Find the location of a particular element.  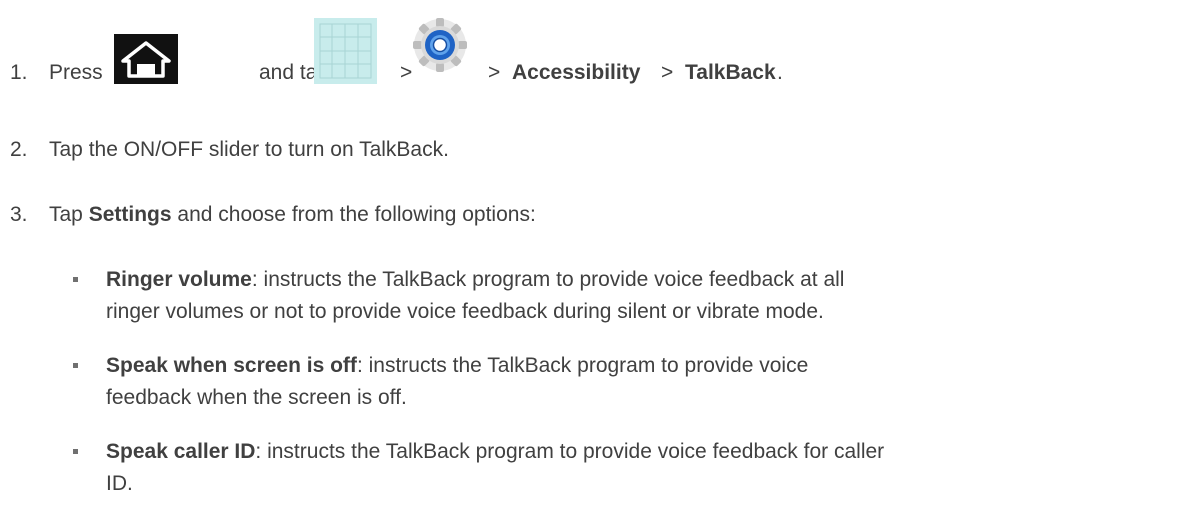

step-number: 1. is located at coordinates (19, 72).